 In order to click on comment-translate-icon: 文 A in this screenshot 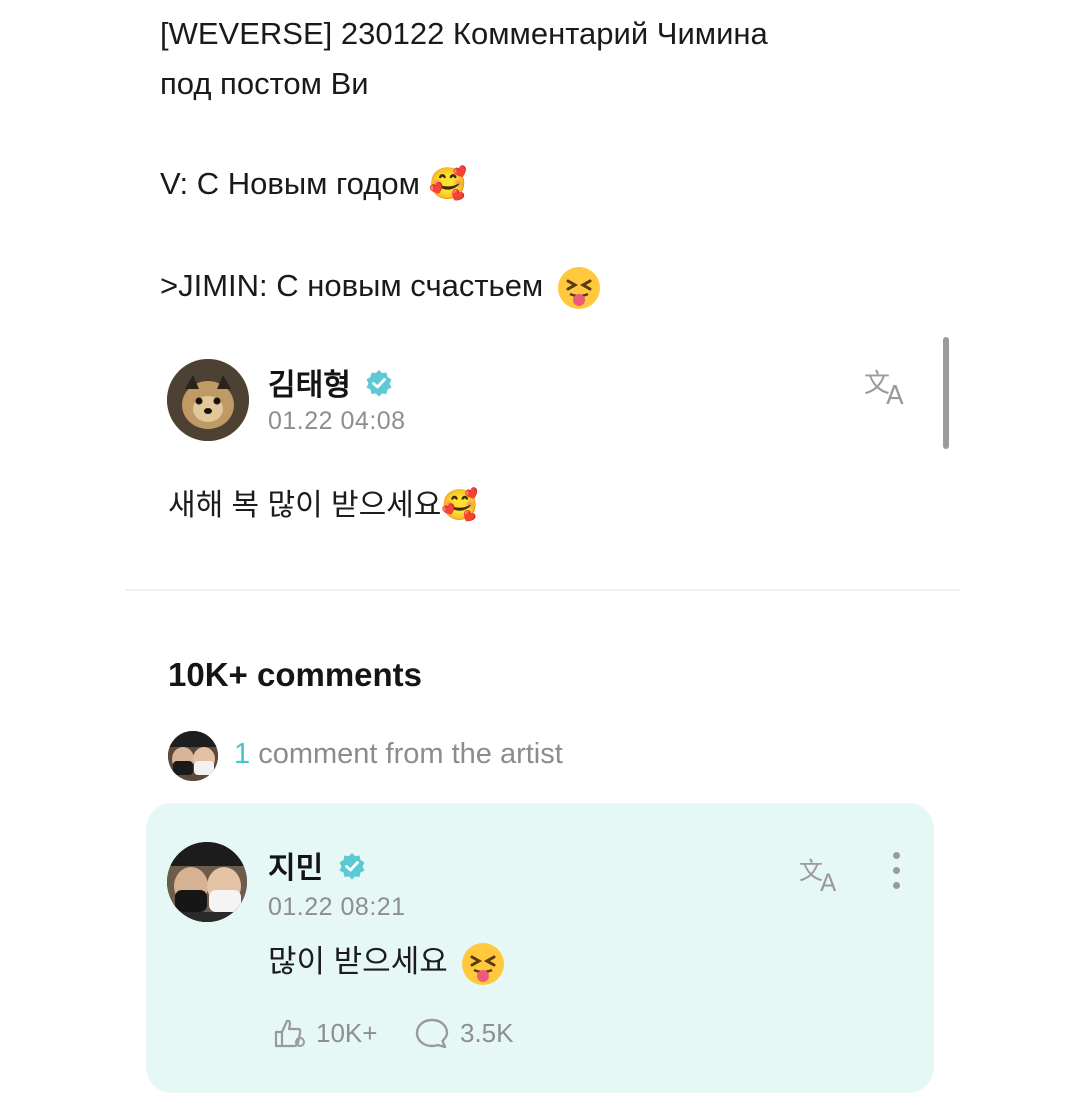, I will do `click(822, 876)`.